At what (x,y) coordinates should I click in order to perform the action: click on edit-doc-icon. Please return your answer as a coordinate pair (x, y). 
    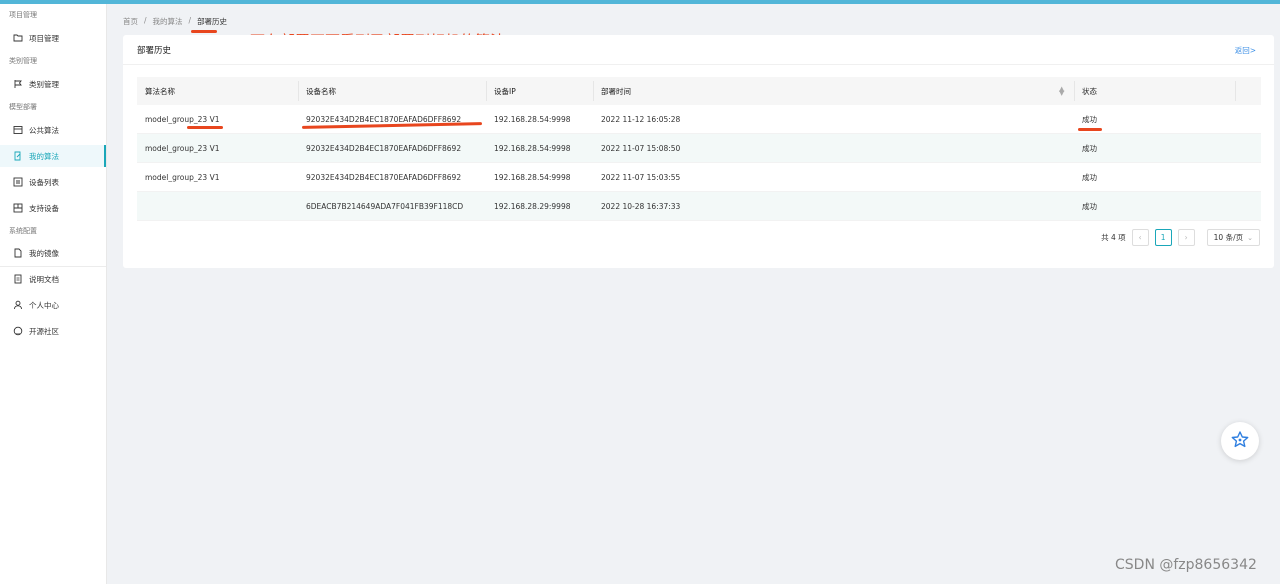
    Looking at the image, I should click on (18, 156).